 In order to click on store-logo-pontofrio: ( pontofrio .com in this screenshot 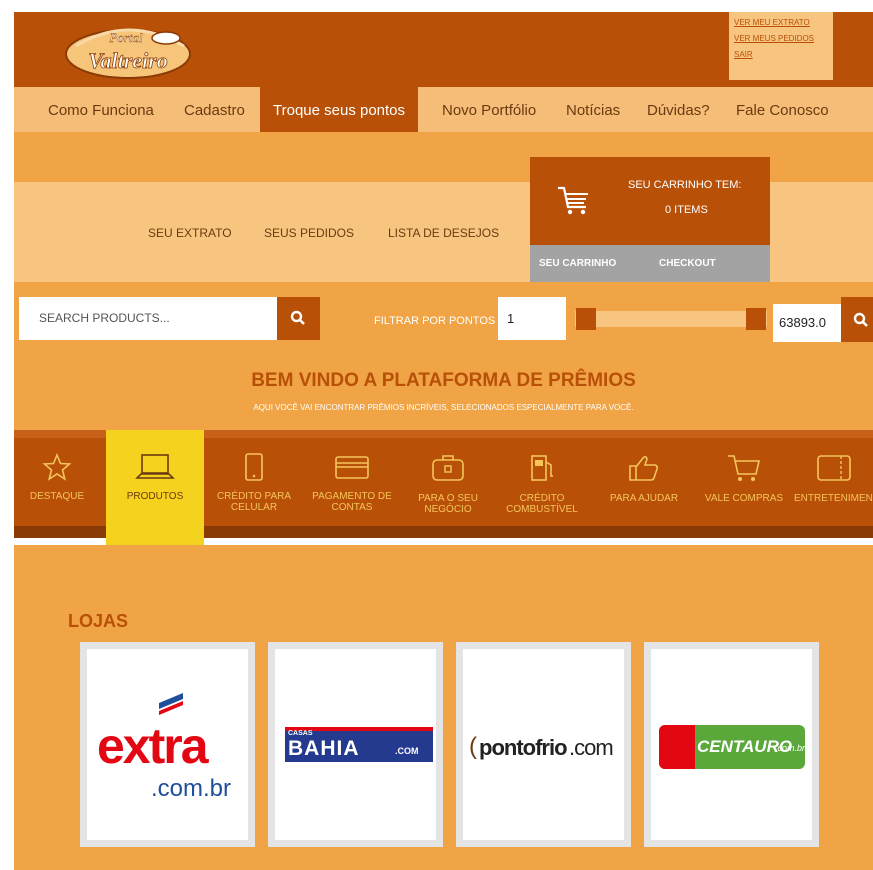, I will do `click(543, 744)`.